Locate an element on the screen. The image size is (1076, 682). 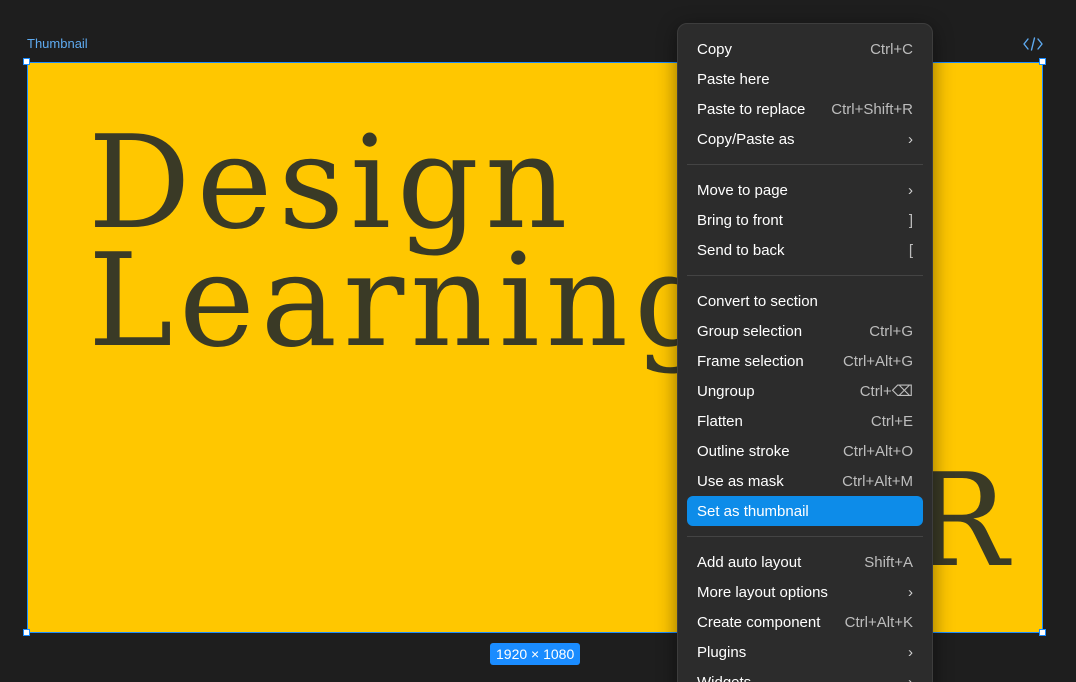
menu-item-label: Plugins is located at coordinates (722, 652).